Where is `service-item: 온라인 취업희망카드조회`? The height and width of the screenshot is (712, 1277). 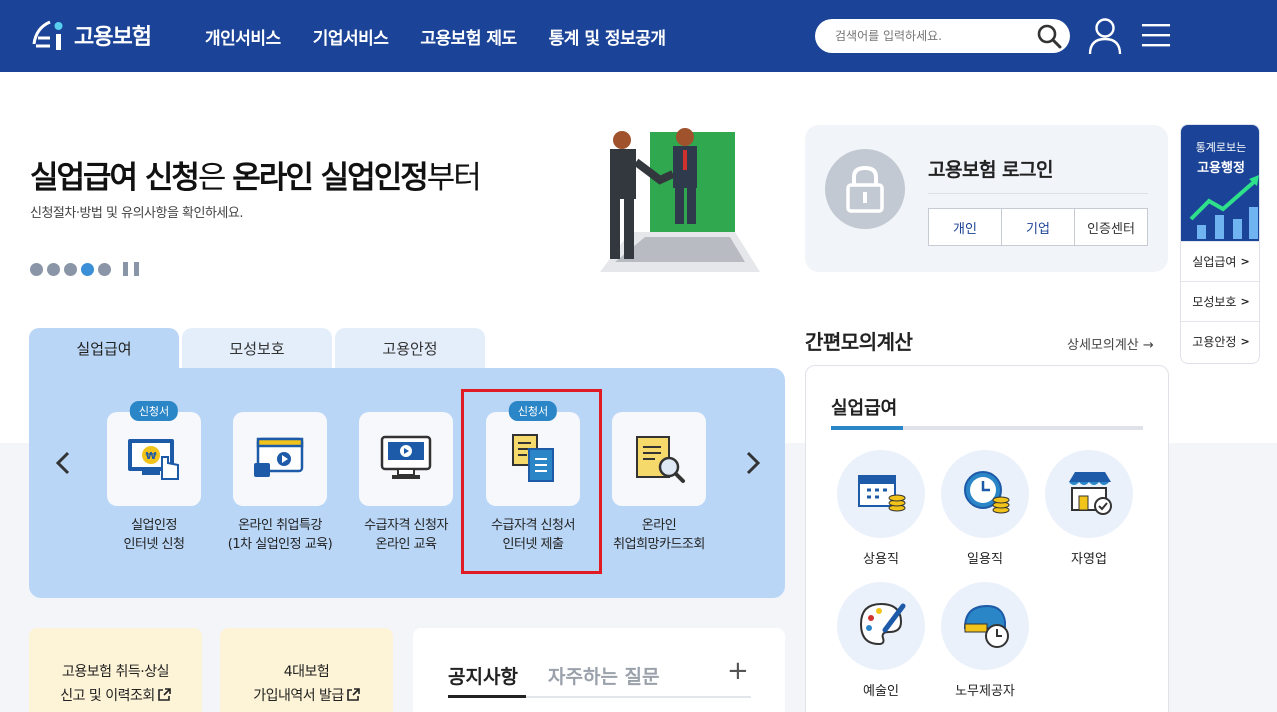 service-item: 온라인 취업희망카드조회 is located at coordinates (659, 483).